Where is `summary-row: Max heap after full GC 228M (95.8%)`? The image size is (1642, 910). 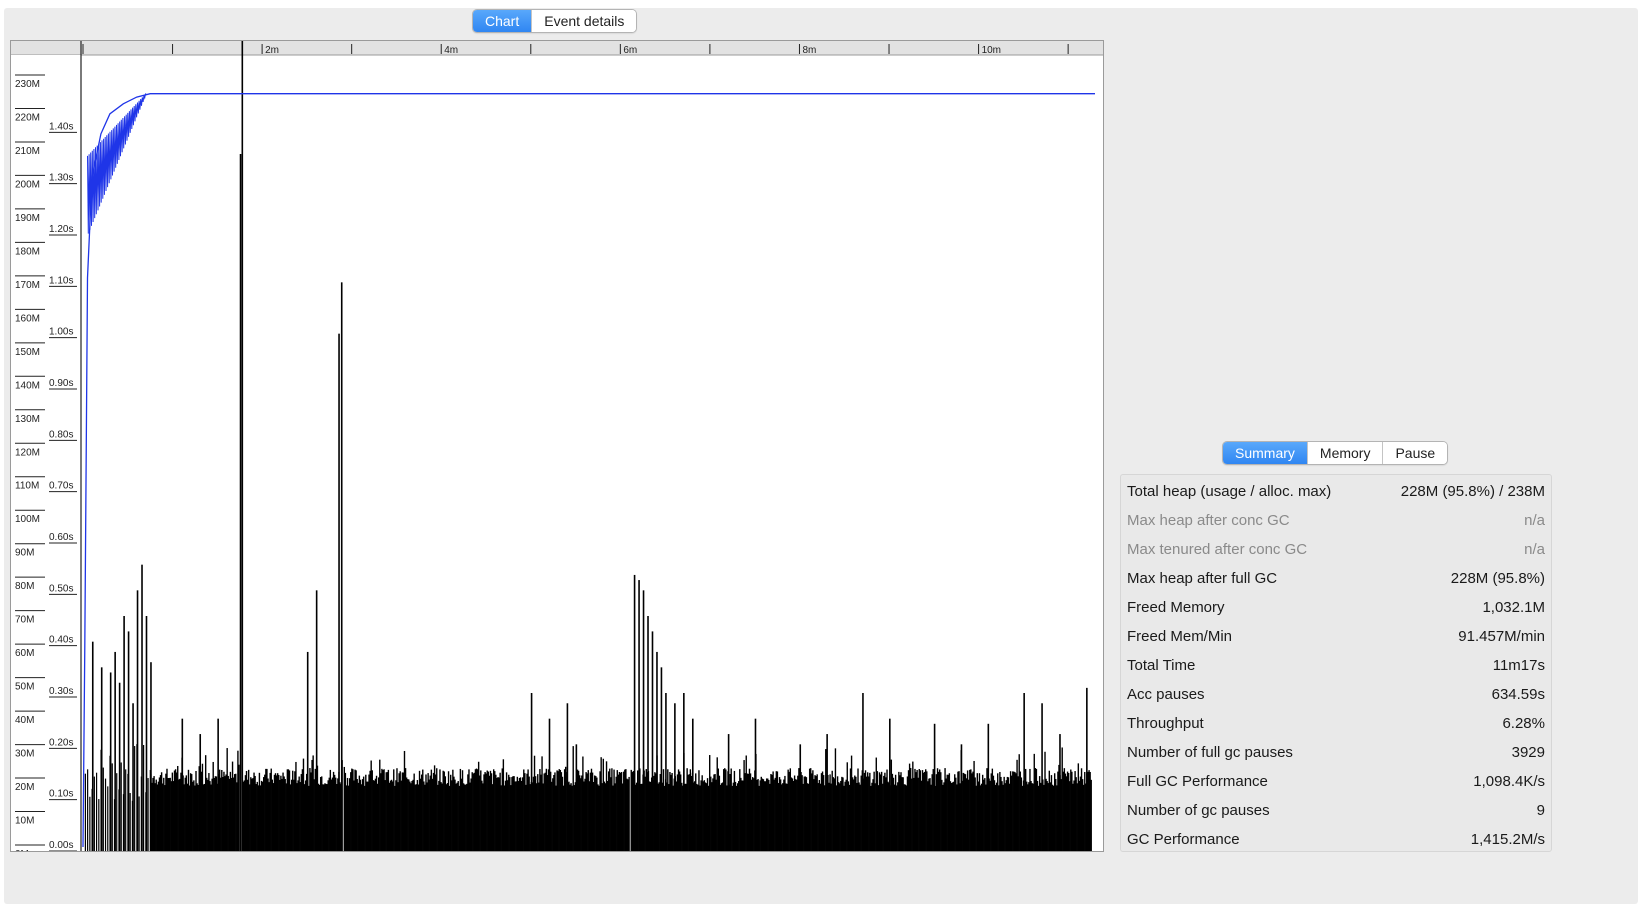 summary-row: Max heap after full GC 228M (95.8%) is located at coordinates (1336, 578).